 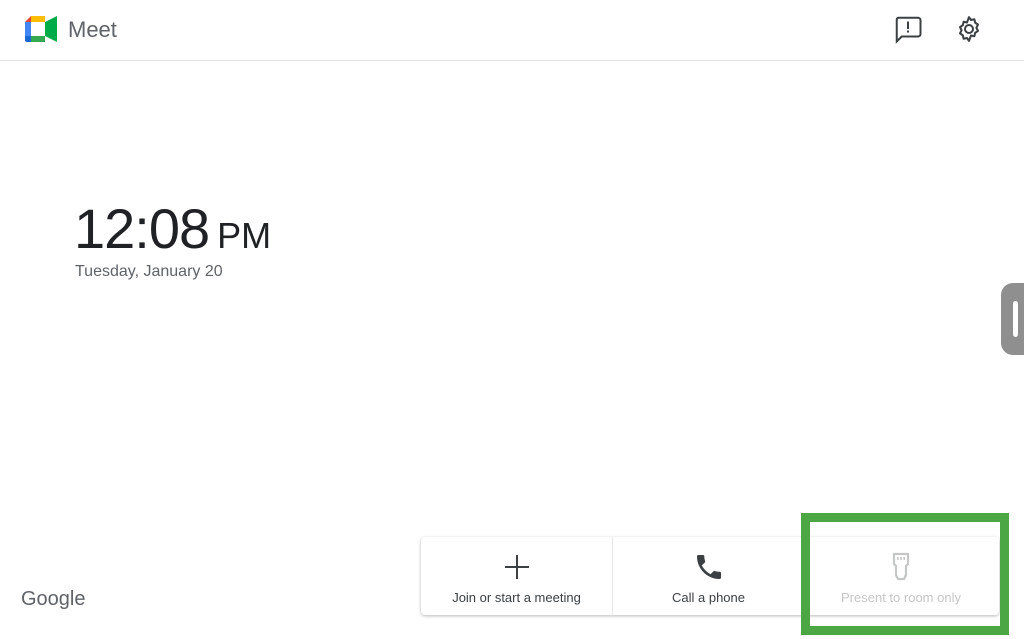 What do you see at coordinates (708, 567) in the screenshot?
I see `phone-icon` at bounding box center [708, 567].